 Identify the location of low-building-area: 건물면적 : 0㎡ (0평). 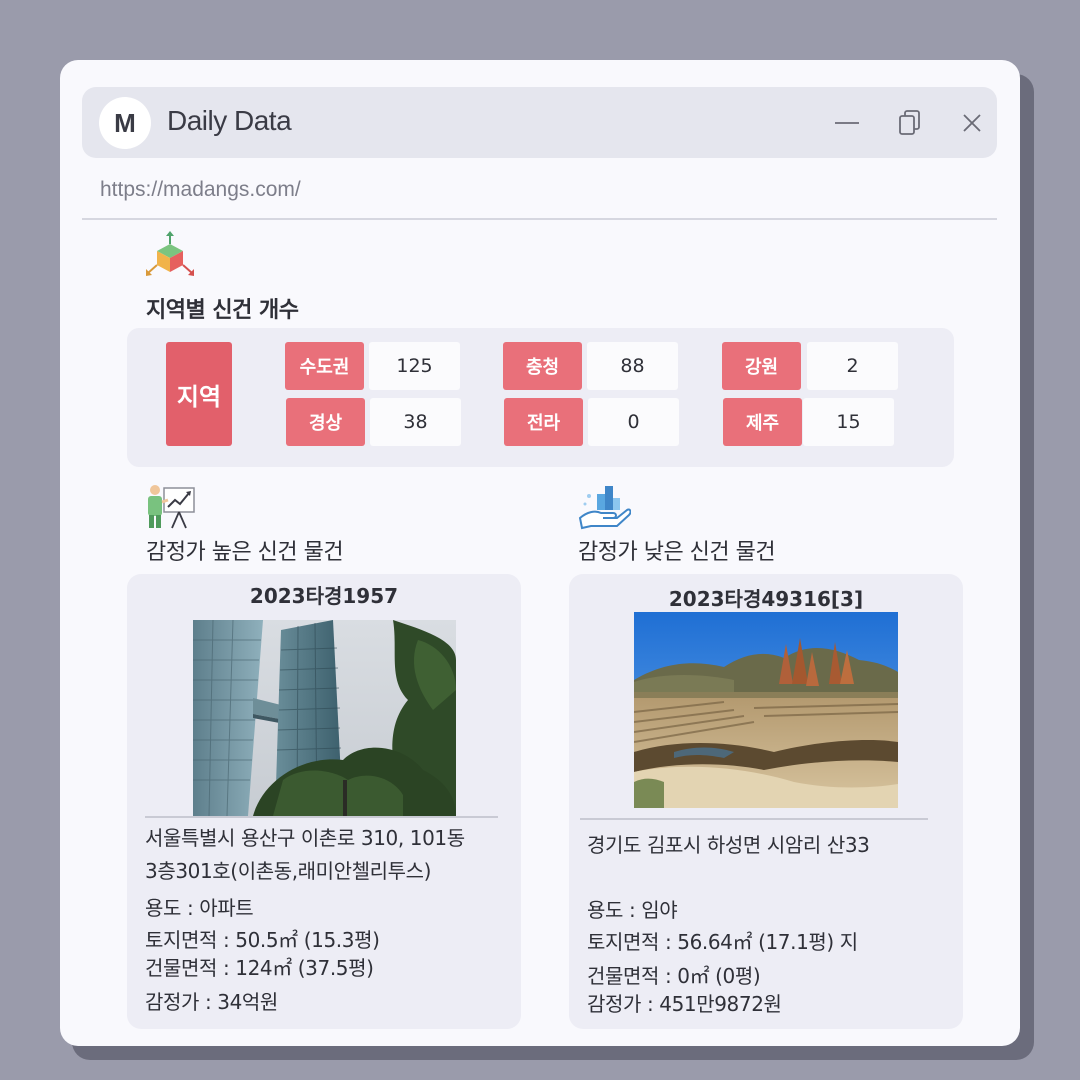
(674, 976).